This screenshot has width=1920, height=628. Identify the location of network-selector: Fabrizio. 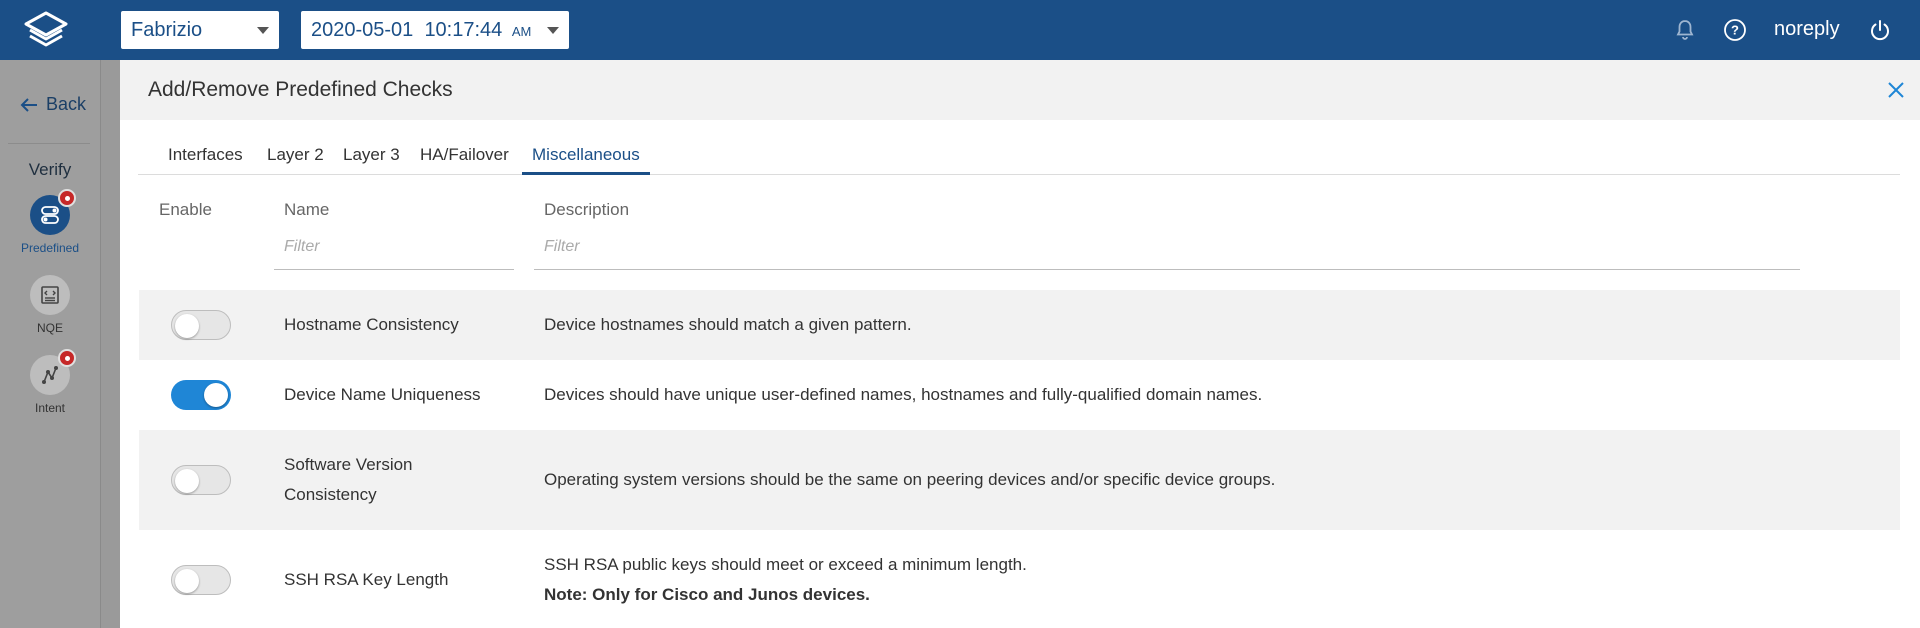
(200, 30).